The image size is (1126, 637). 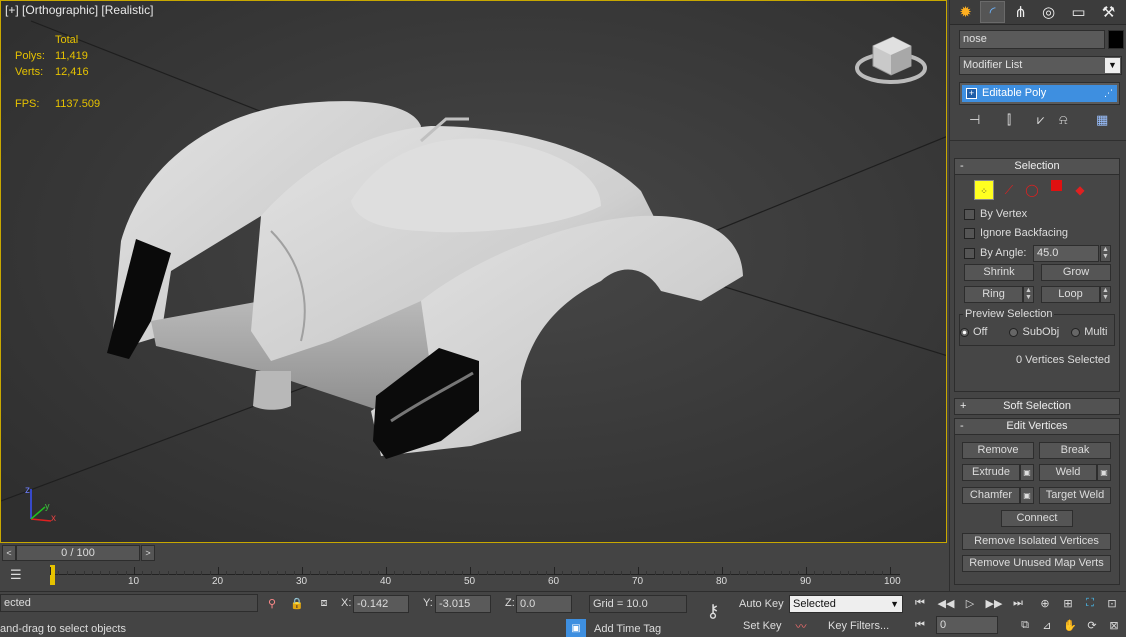 What do you see at coordinates (1037, 406) in the screenshot?
I see `soft-selection-rollout-header: + Soft Selection` at bounding box center [1037, 406].